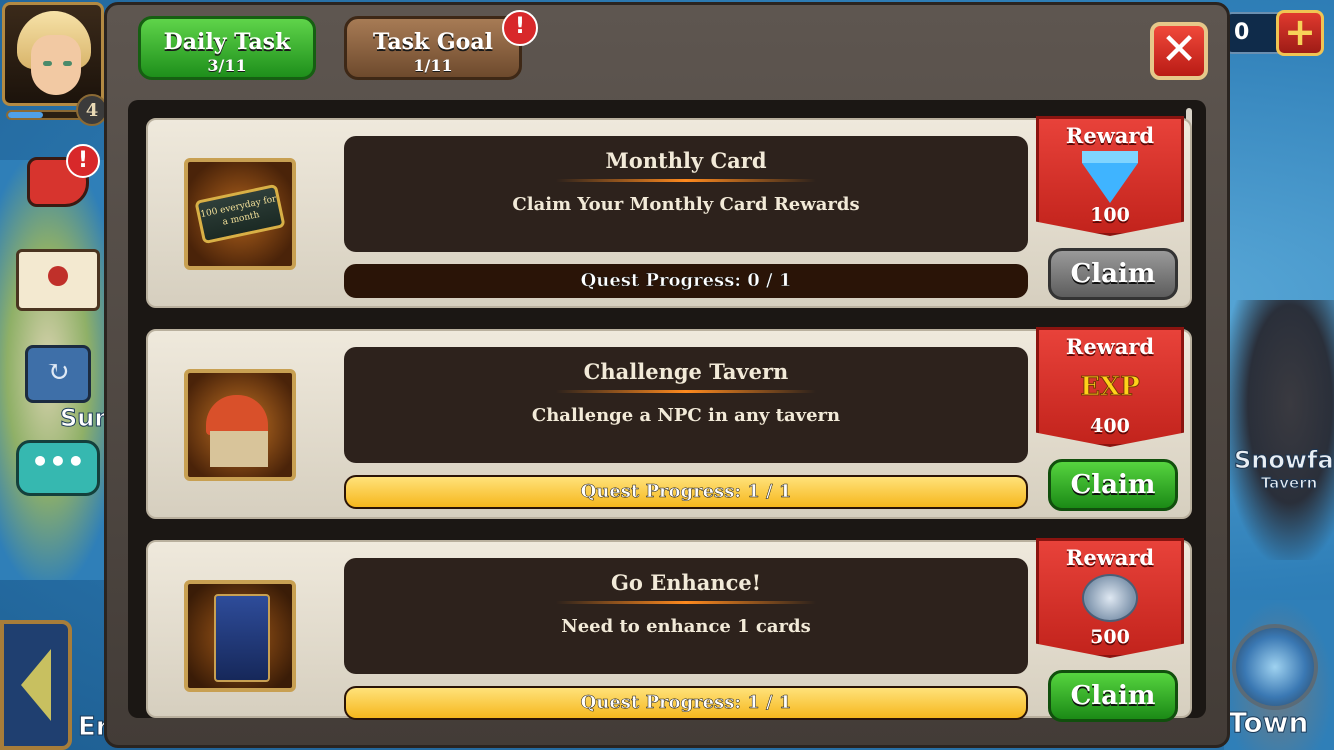  Describe the element at coordinates (686, 626) in the screenshot. I see `quest-description: Need to enhance 1 cards` at that location.